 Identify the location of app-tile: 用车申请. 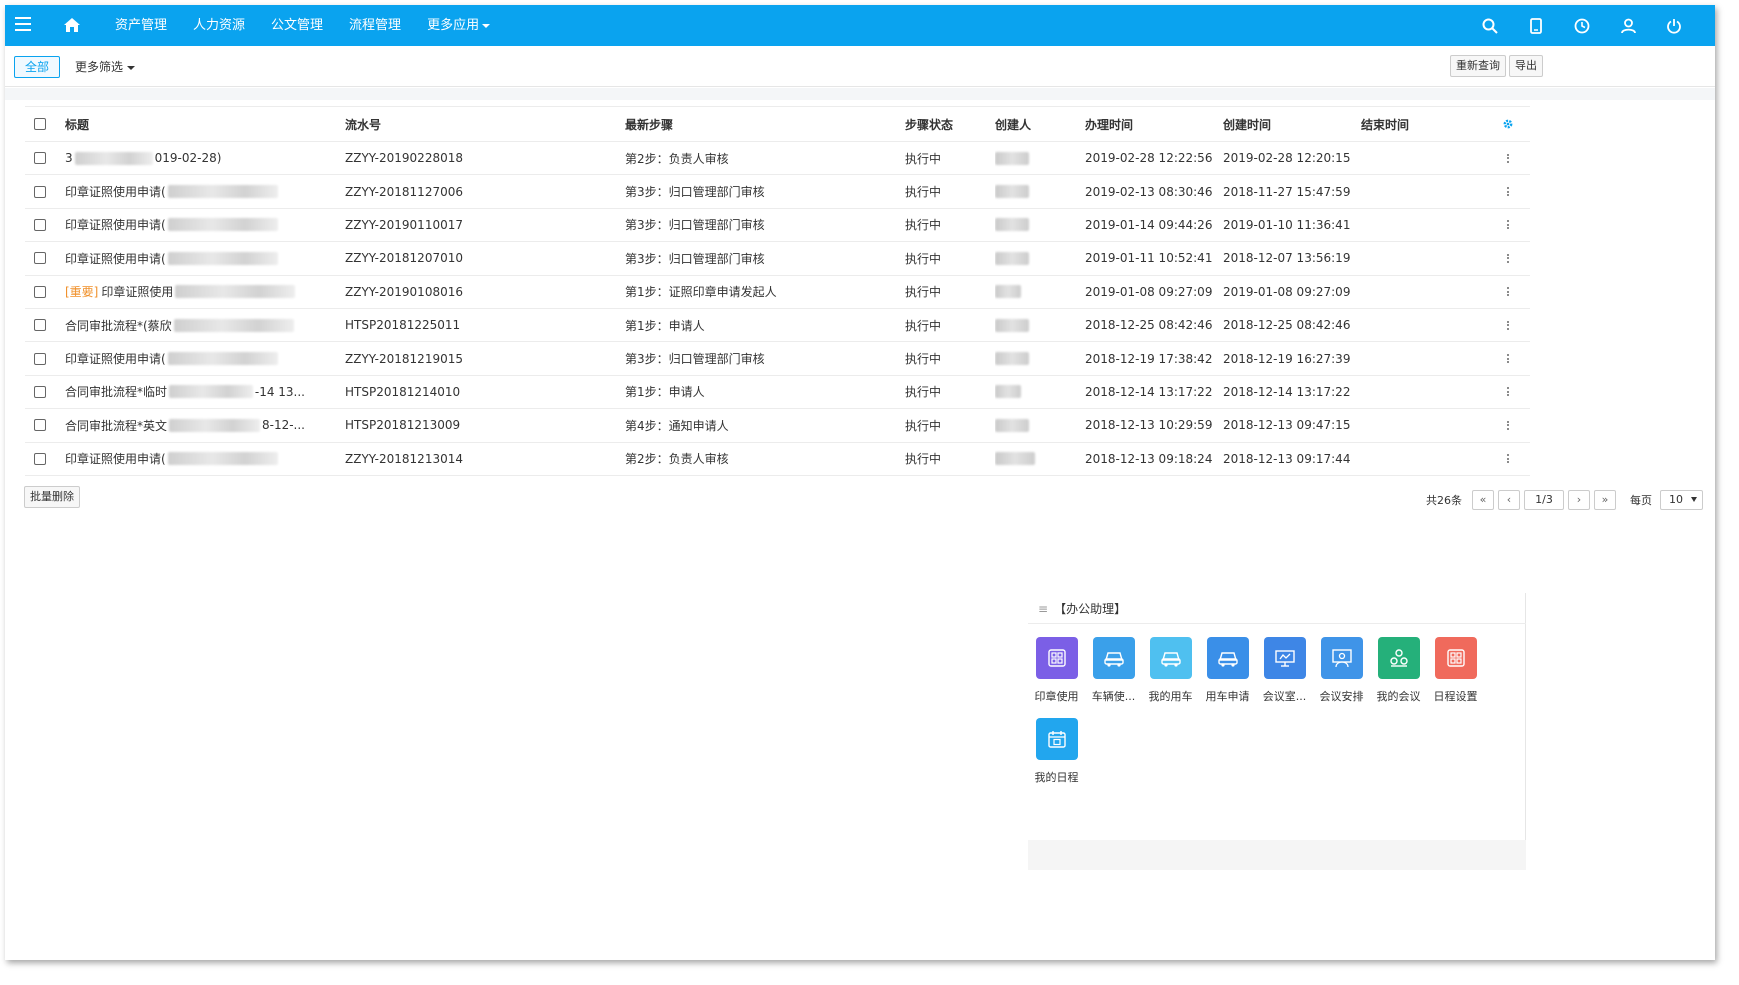
(1227, 670).